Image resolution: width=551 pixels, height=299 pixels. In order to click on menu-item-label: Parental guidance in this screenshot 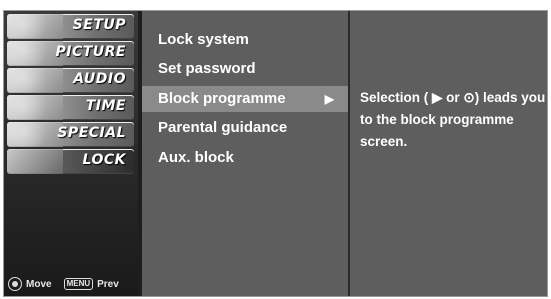, I will do `click(223, 127)`.